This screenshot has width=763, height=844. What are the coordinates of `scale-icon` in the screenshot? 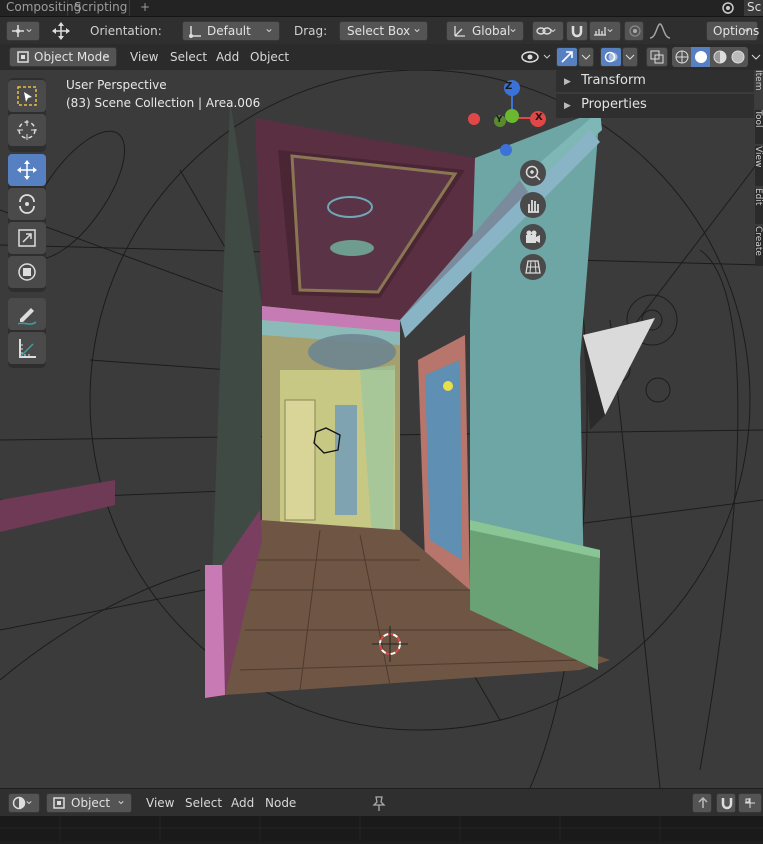 It's located at (27, 238).